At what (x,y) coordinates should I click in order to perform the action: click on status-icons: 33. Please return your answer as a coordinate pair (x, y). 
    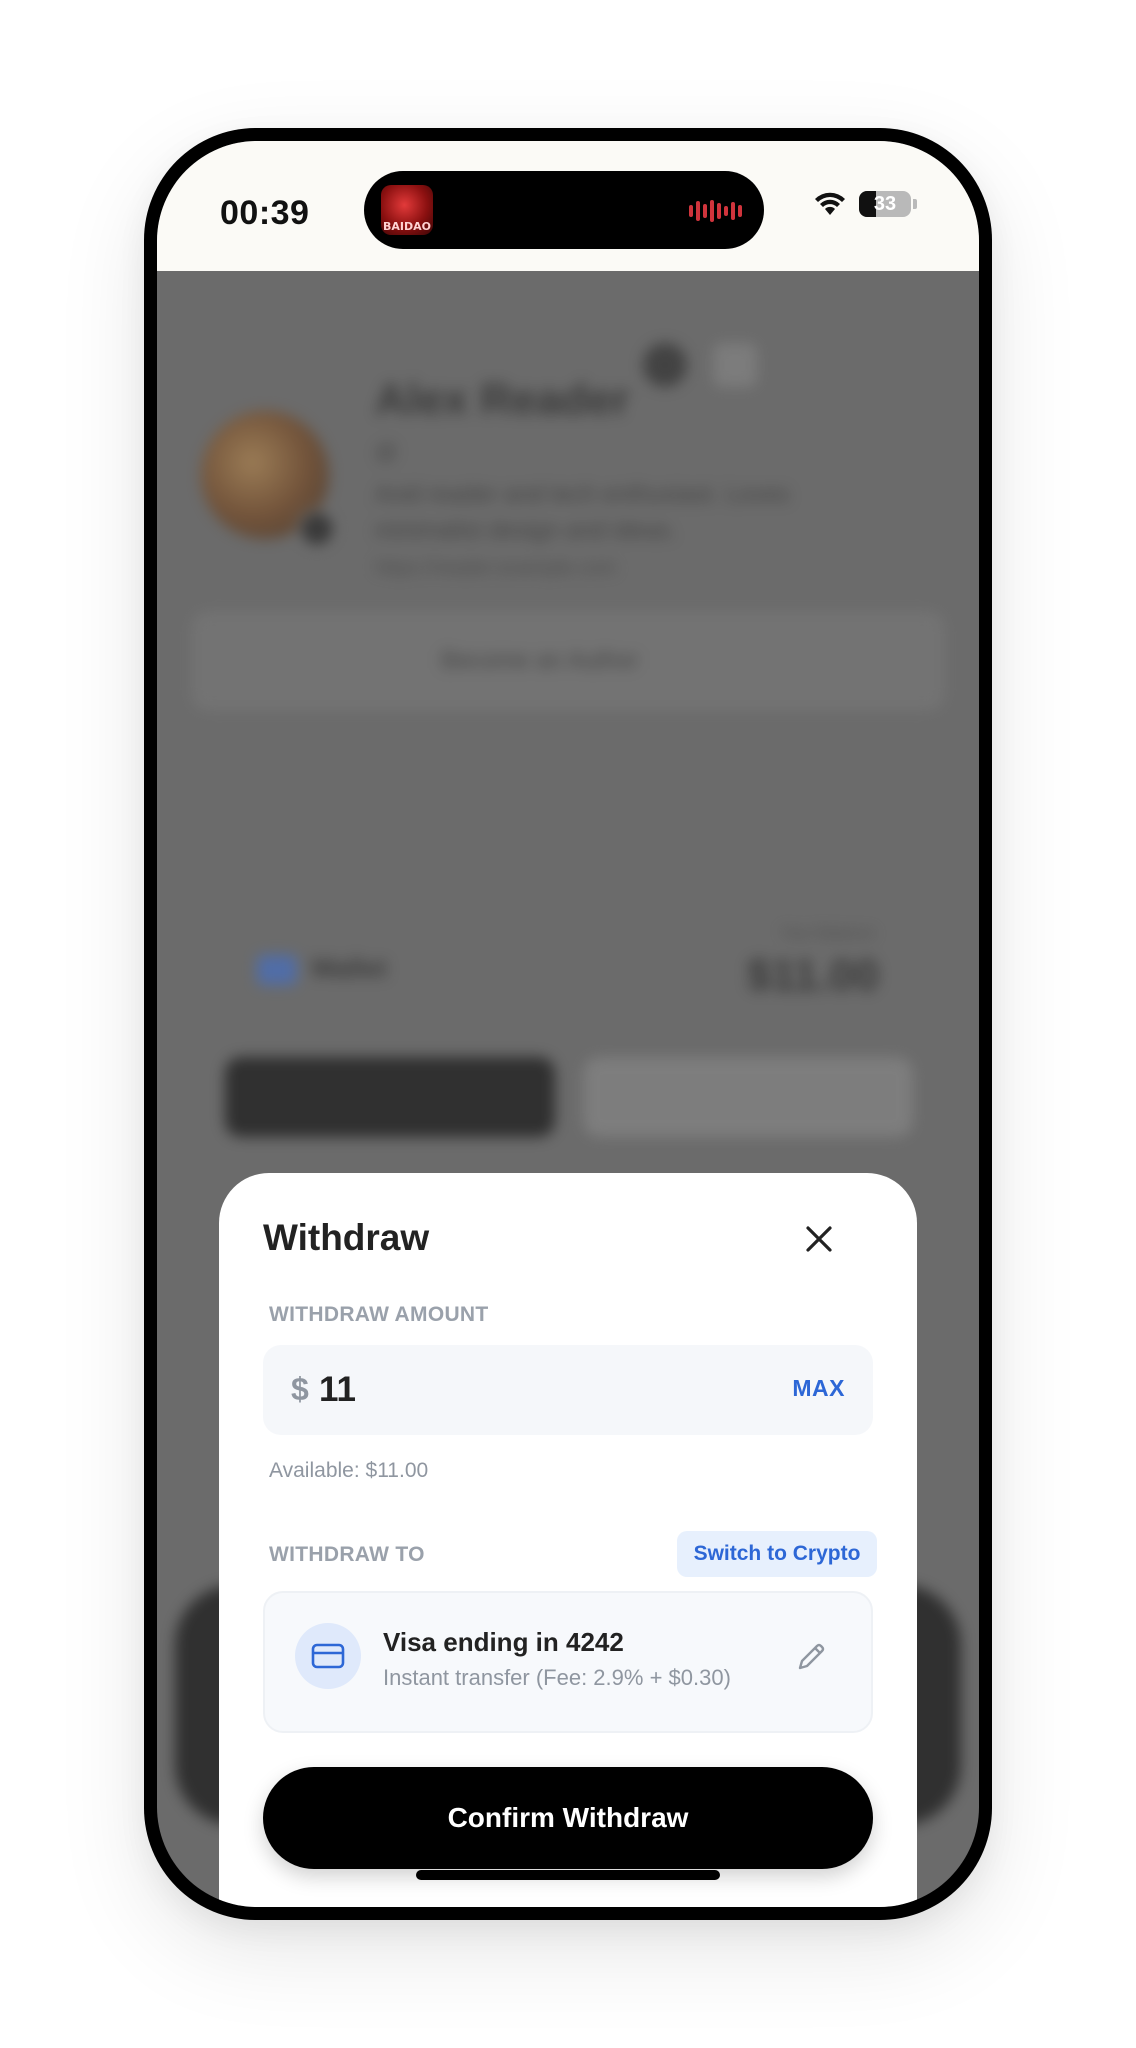
    Looking at the image, I should click on (865, 204).